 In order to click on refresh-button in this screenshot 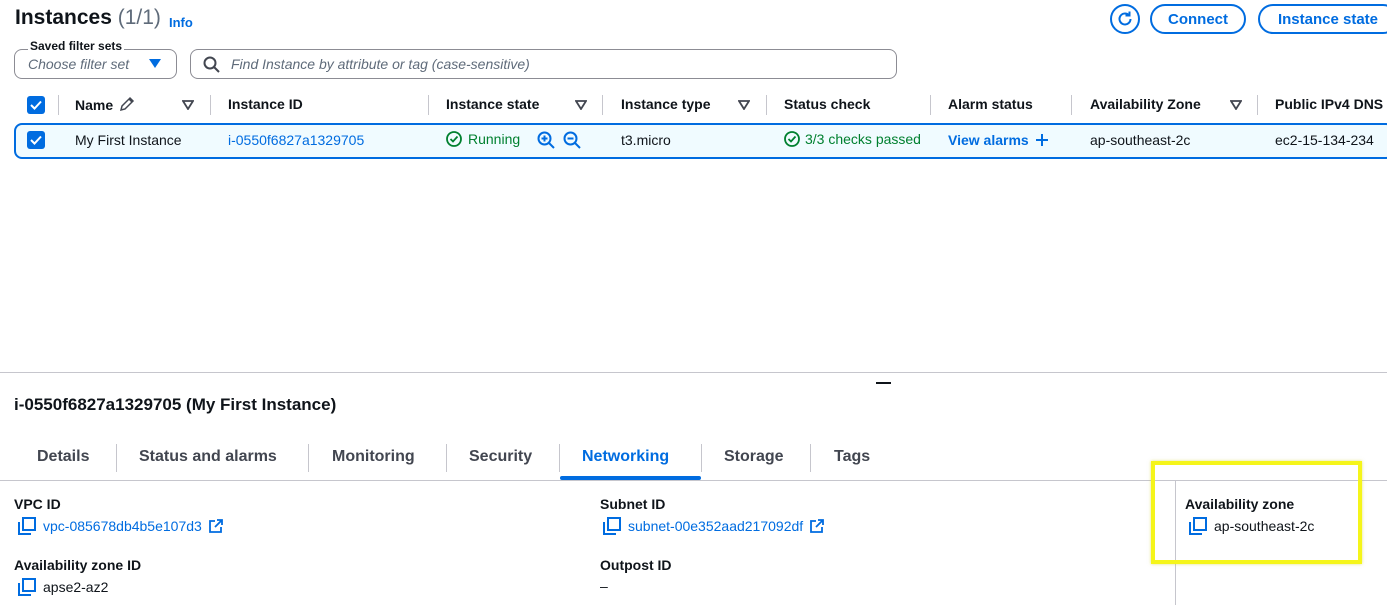, I will do `click(1125, 19)`.